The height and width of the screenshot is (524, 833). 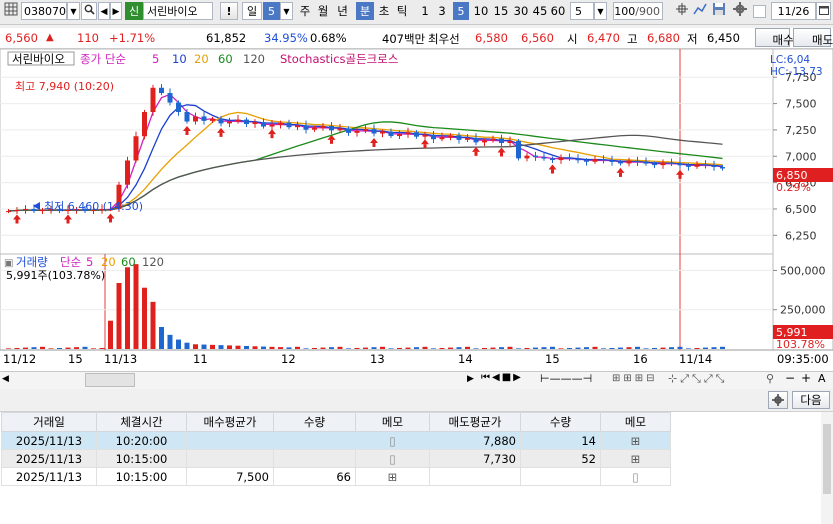 What do you see at coordinates (342, 11) in the screenshot?
I see `period-year-button: 년` at bounding box center [342, 11].